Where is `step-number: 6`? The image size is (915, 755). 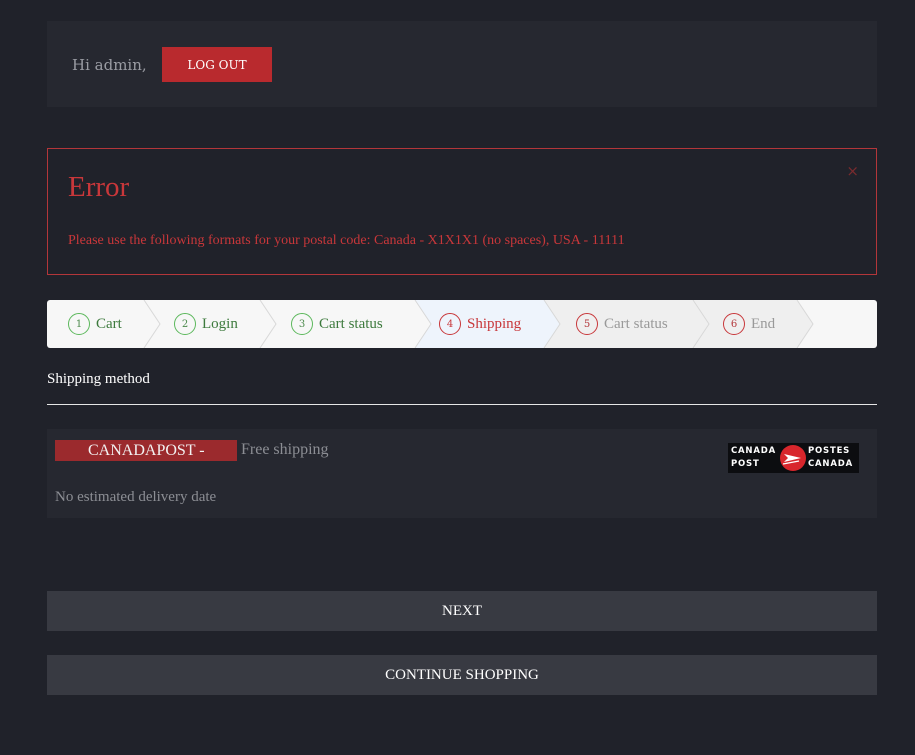
step-number: 6 is located at coordinates (734, 324).